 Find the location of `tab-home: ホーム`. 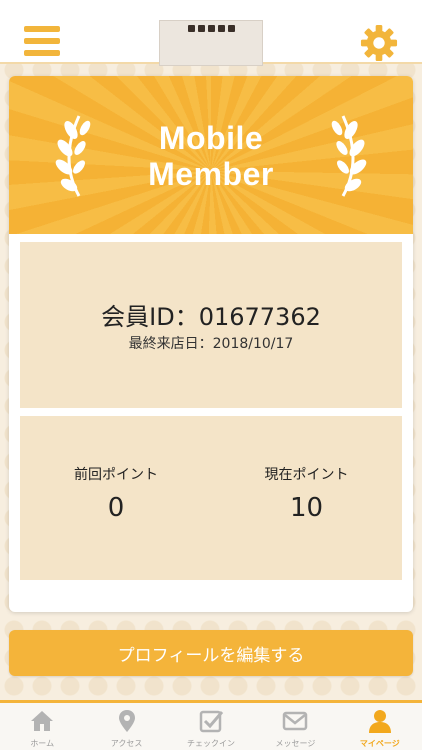

tab-home: ホーム is located at coordinates (42, 726).